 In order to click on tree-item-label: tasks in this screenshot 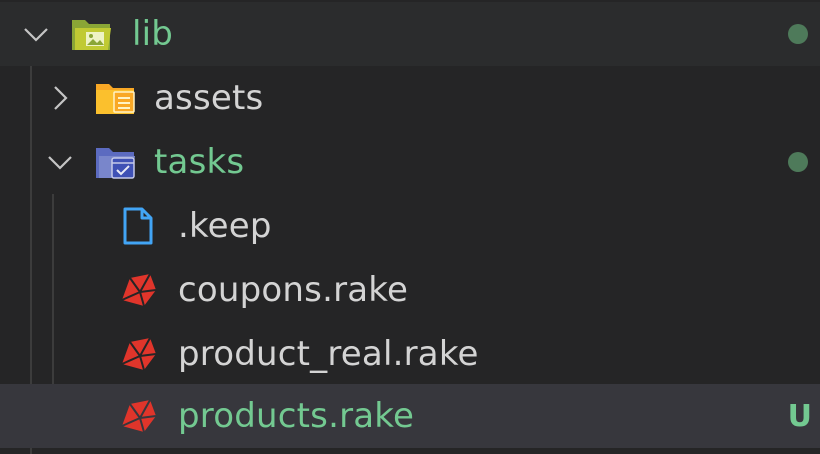, I will do `click(199, 162)`.